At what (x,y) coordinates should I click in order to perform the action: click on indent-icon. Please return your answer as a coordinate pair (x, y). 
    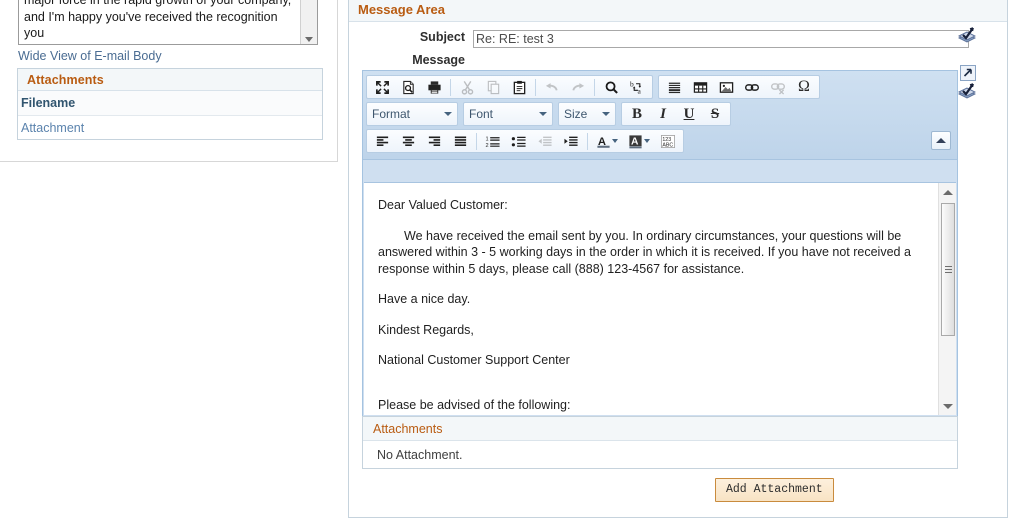
    Looking at the image, I should click on (571, 141).